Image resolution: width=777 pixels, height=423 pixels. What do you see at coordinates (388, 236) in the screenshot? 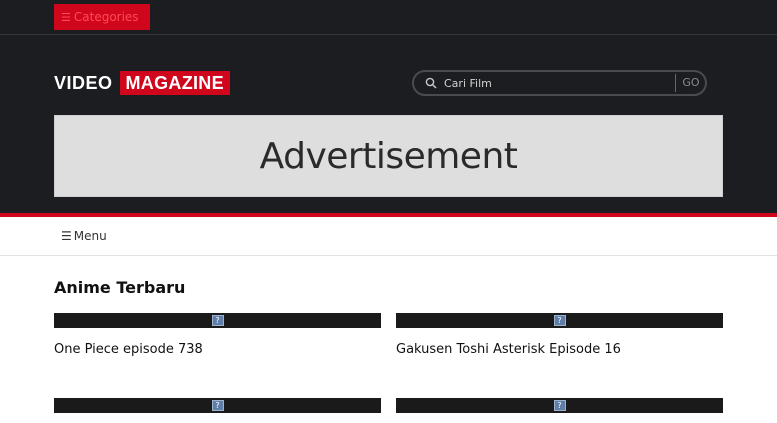
I see `menu-bar: ☰ Menu` at bounding box center [388, 236].